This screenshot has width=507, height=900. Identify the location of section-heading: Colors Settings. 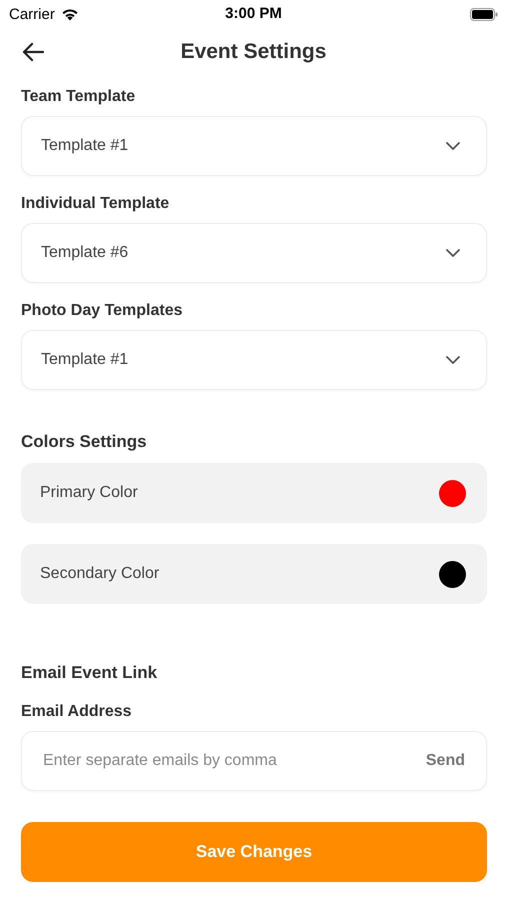
(84, 442).